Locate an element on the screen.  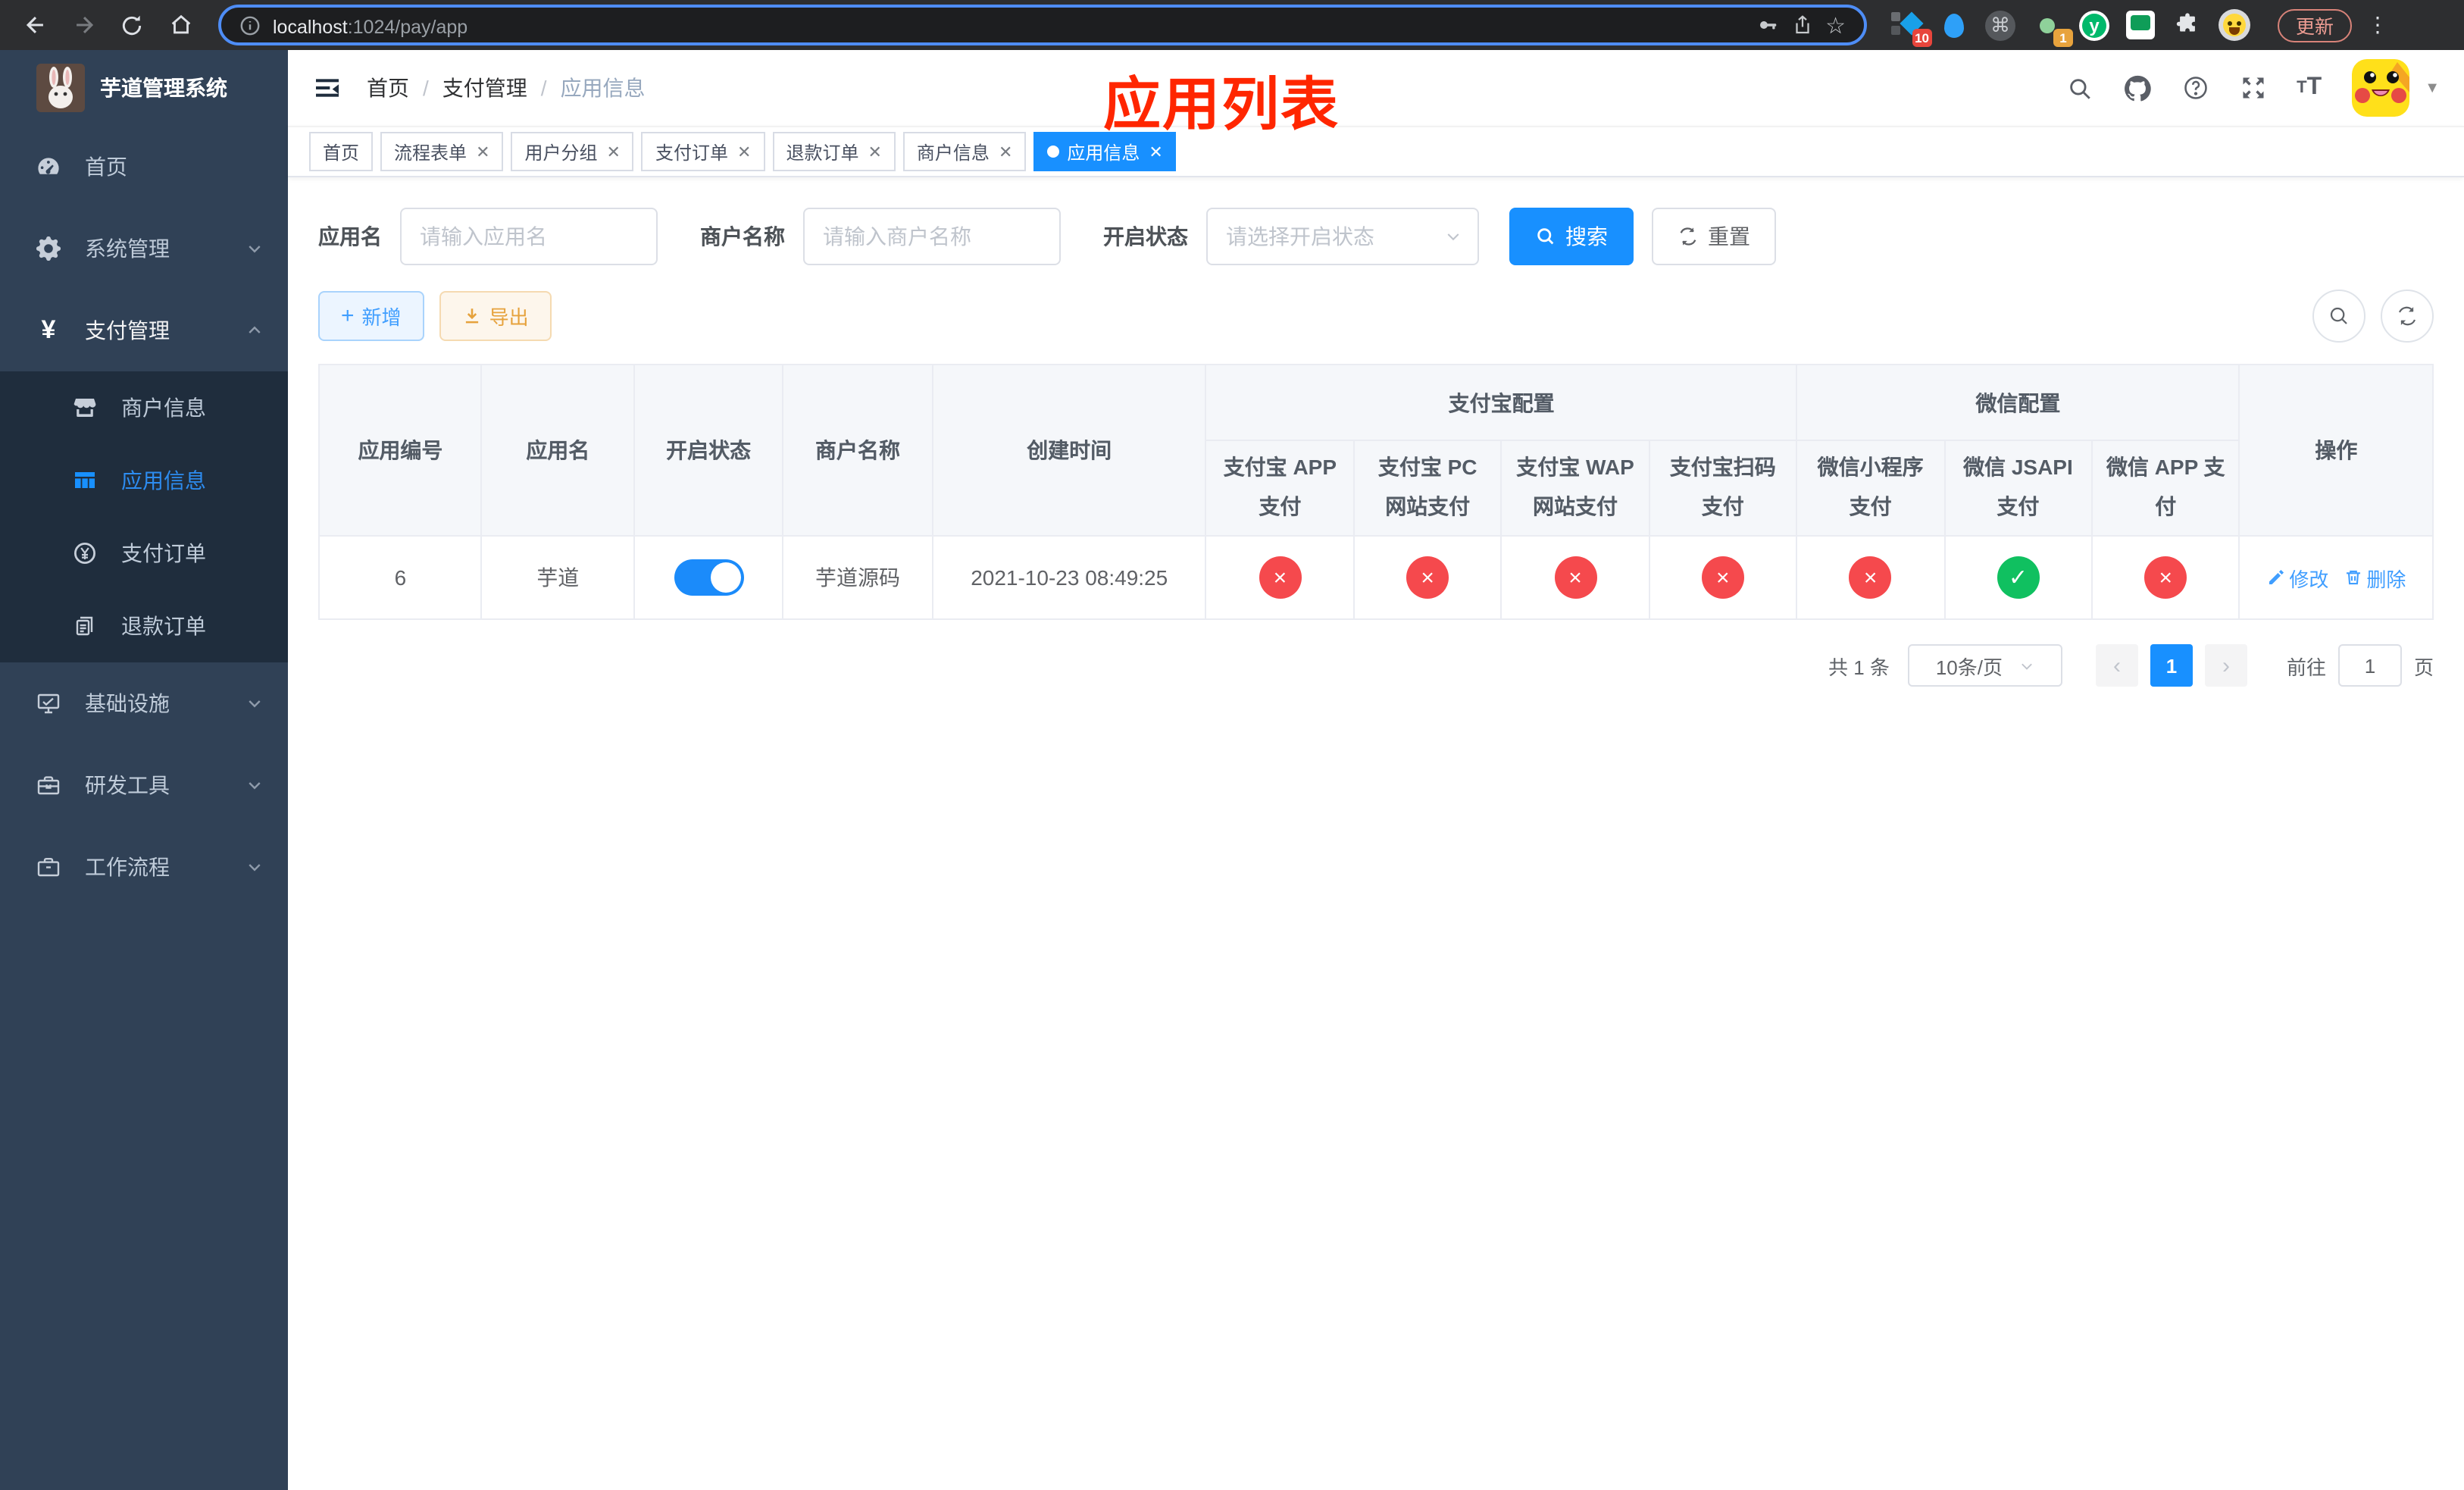
tag-refund-order: 退款订单 ✕ is located at coordinates (834, 151).